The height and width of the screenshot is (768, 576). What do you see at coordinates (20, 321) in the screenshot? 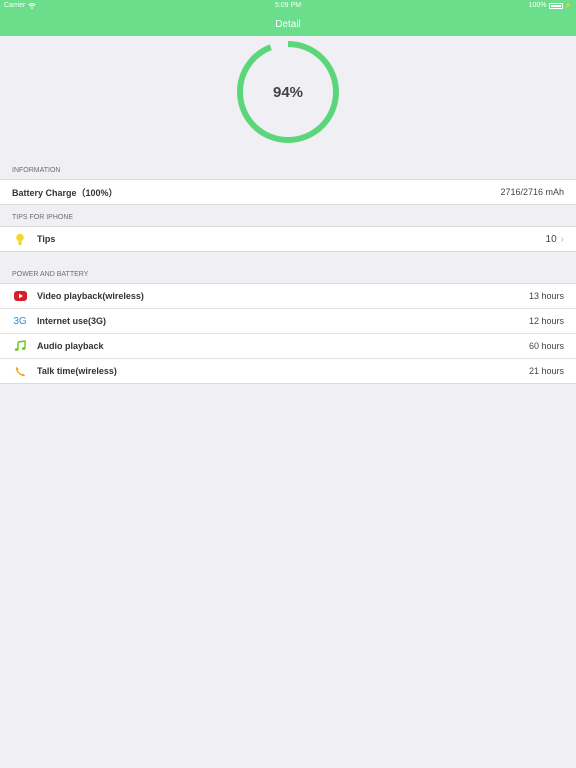
I see `3g-icon: 3G` at bounding box center [20, 321].